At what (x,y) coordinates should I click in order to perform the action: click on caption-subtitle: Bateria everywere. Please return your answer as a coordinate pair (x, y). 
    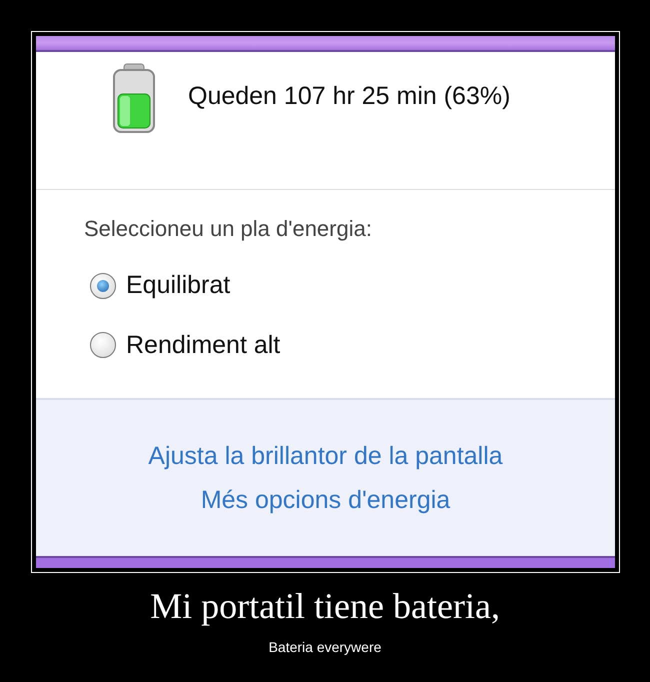
    Looking at the image, I should click on (325, 647).